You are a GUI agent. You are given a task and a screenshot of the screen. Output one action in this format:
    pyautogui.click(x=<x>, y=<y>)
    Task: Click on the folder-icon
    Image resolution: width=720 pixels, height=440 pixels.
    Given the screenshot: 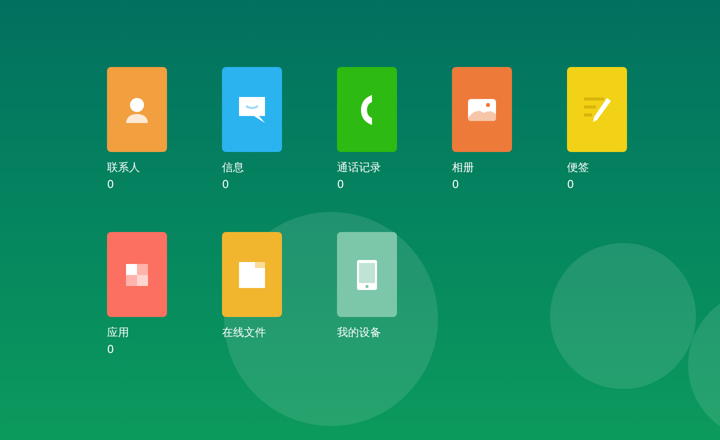 What is the action you would take?
    pyautogui.click(x=252, y=275)
    